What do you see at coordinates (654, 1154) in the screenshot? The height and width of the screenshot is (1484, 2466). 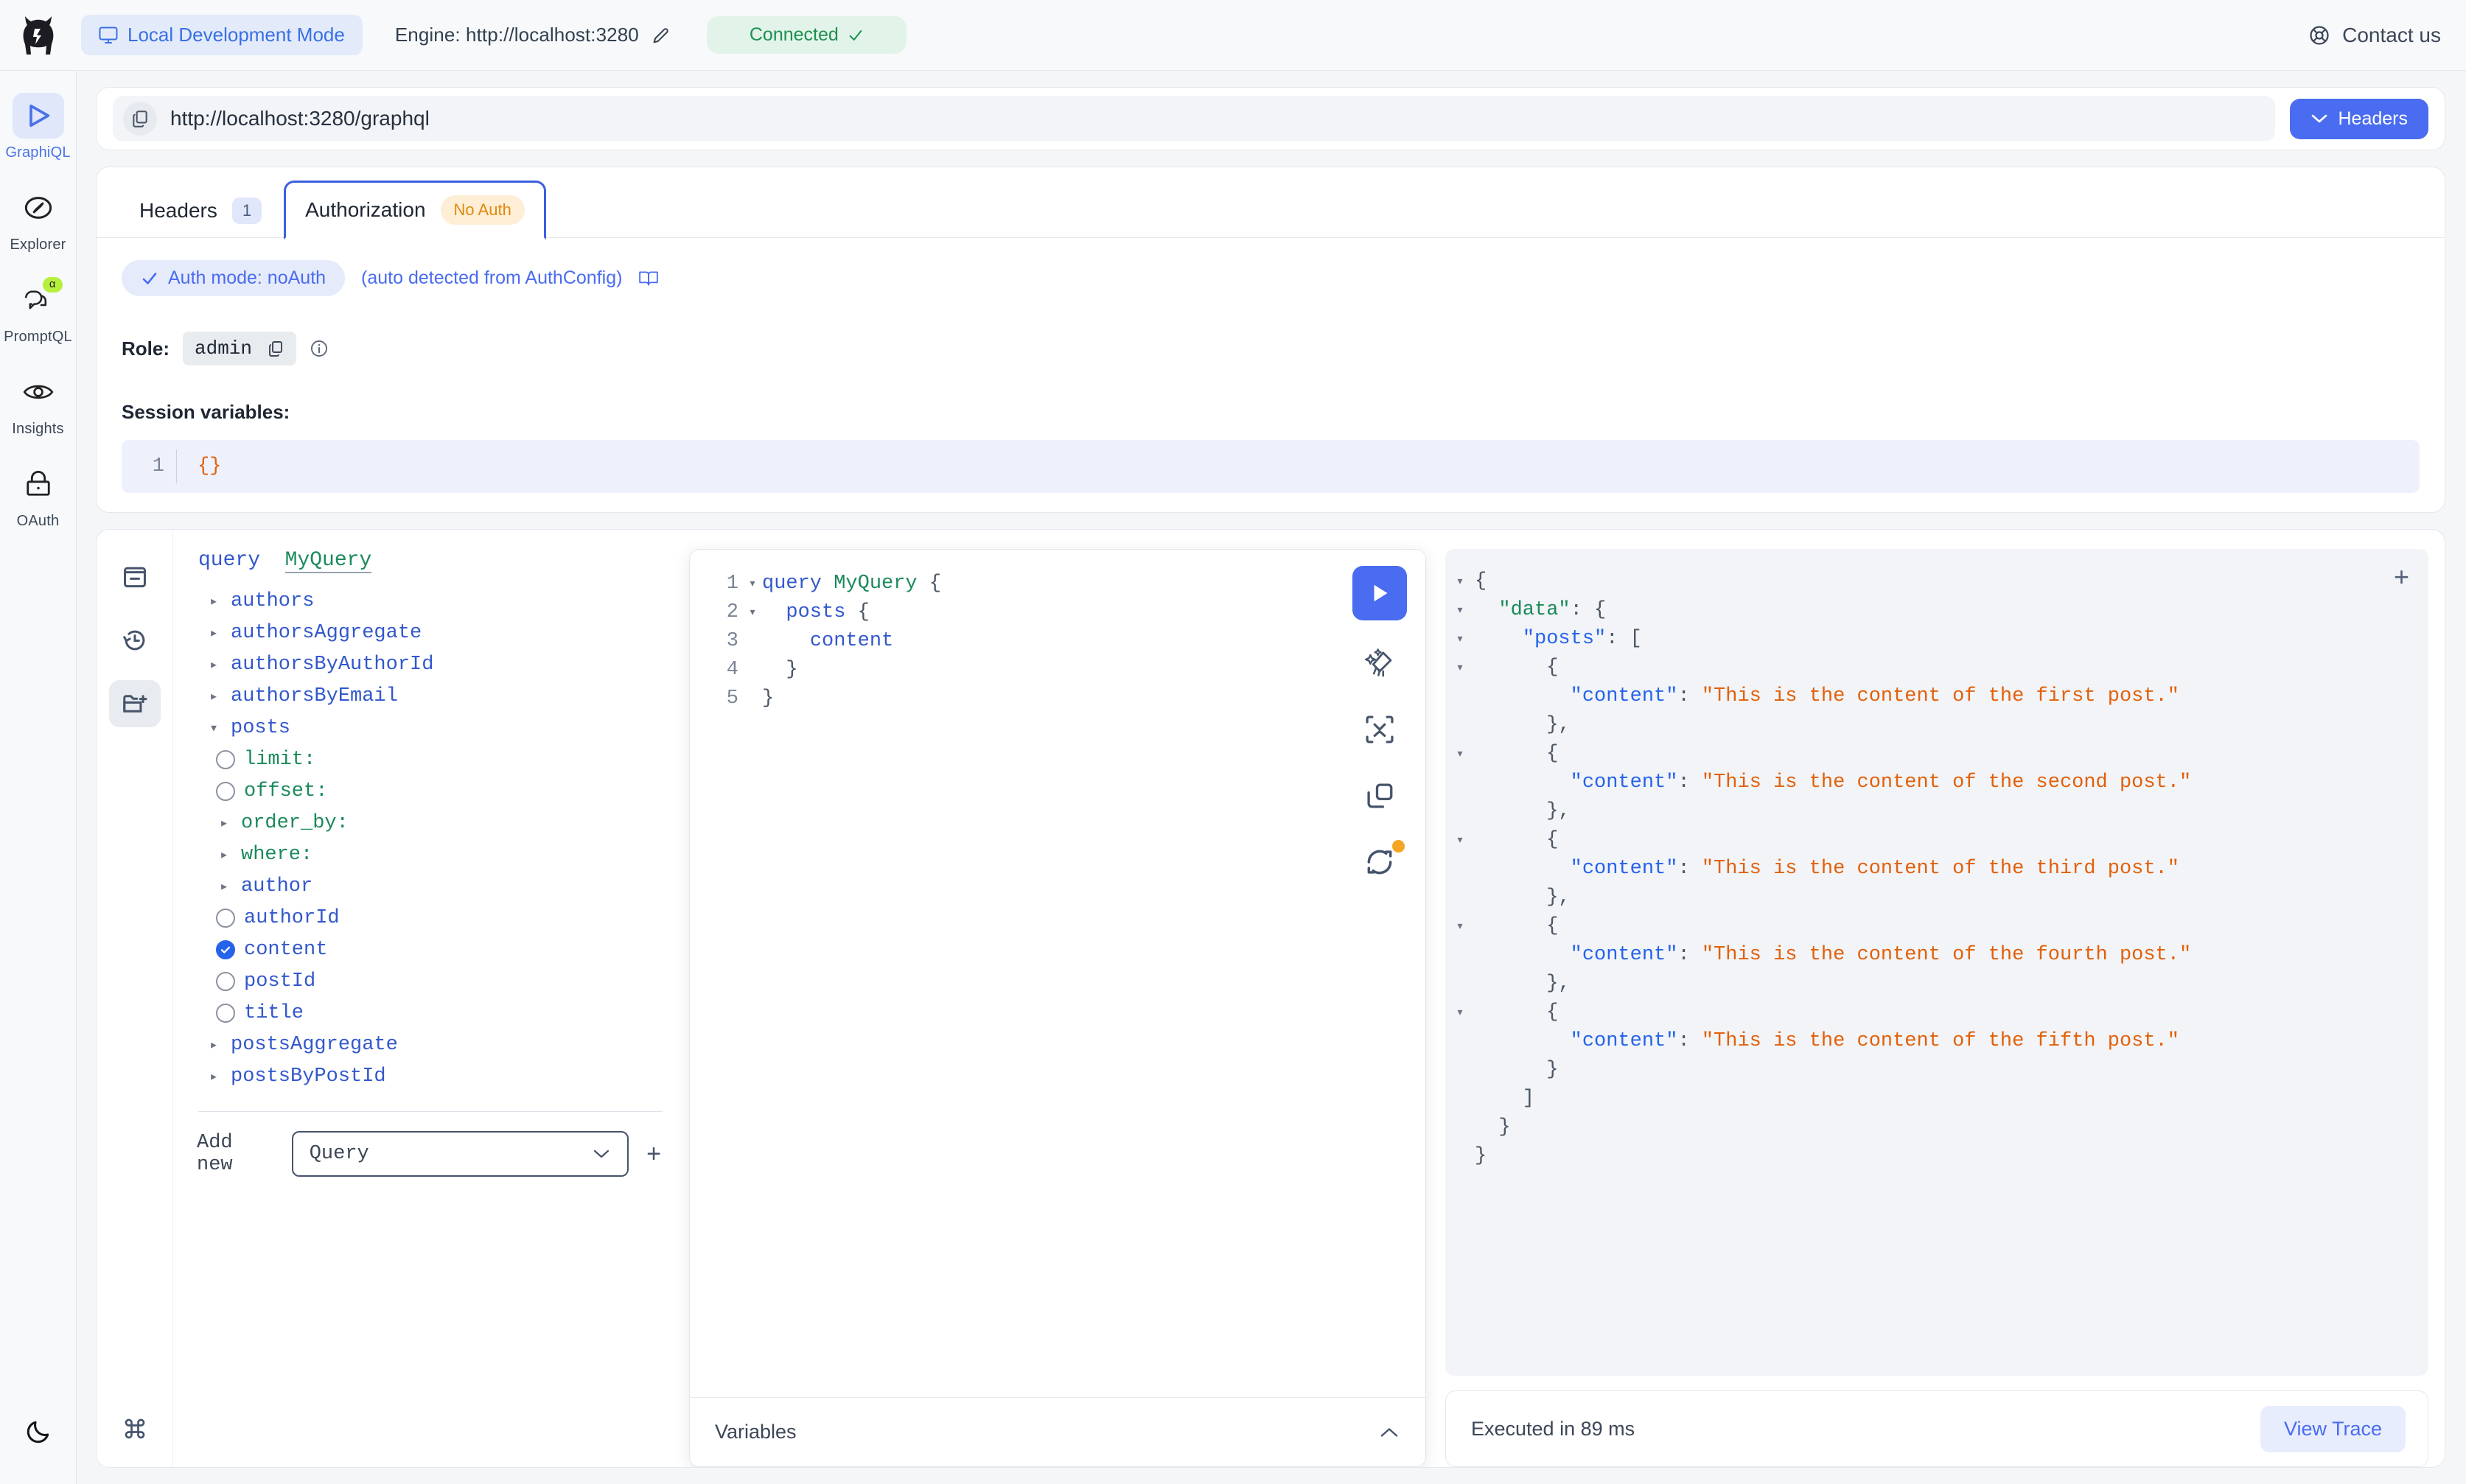 I see `add-new-operation-button: +` at bounding box center [654, 1154].